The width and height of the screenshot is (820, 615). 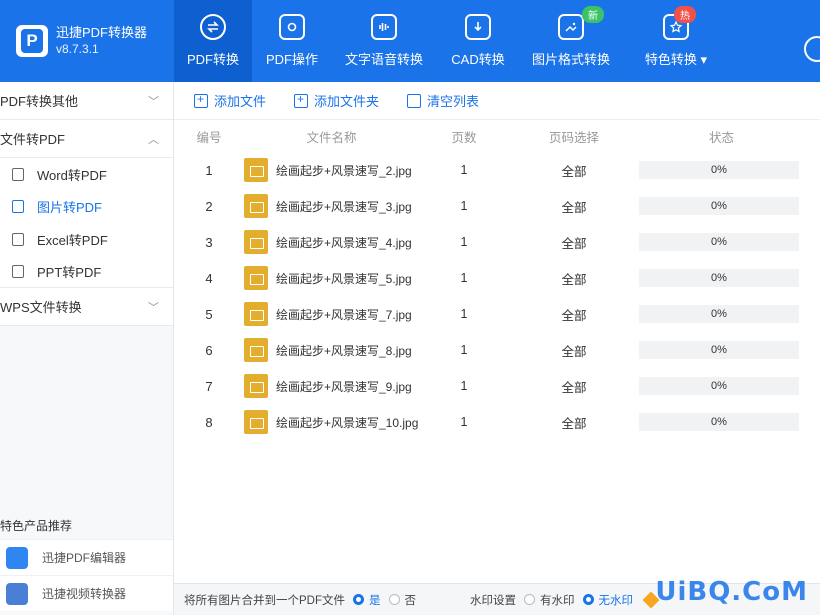 I want to click on sidebar-item-ppt-to-pdf: PPT转PDF, so click(x=86, y=271).